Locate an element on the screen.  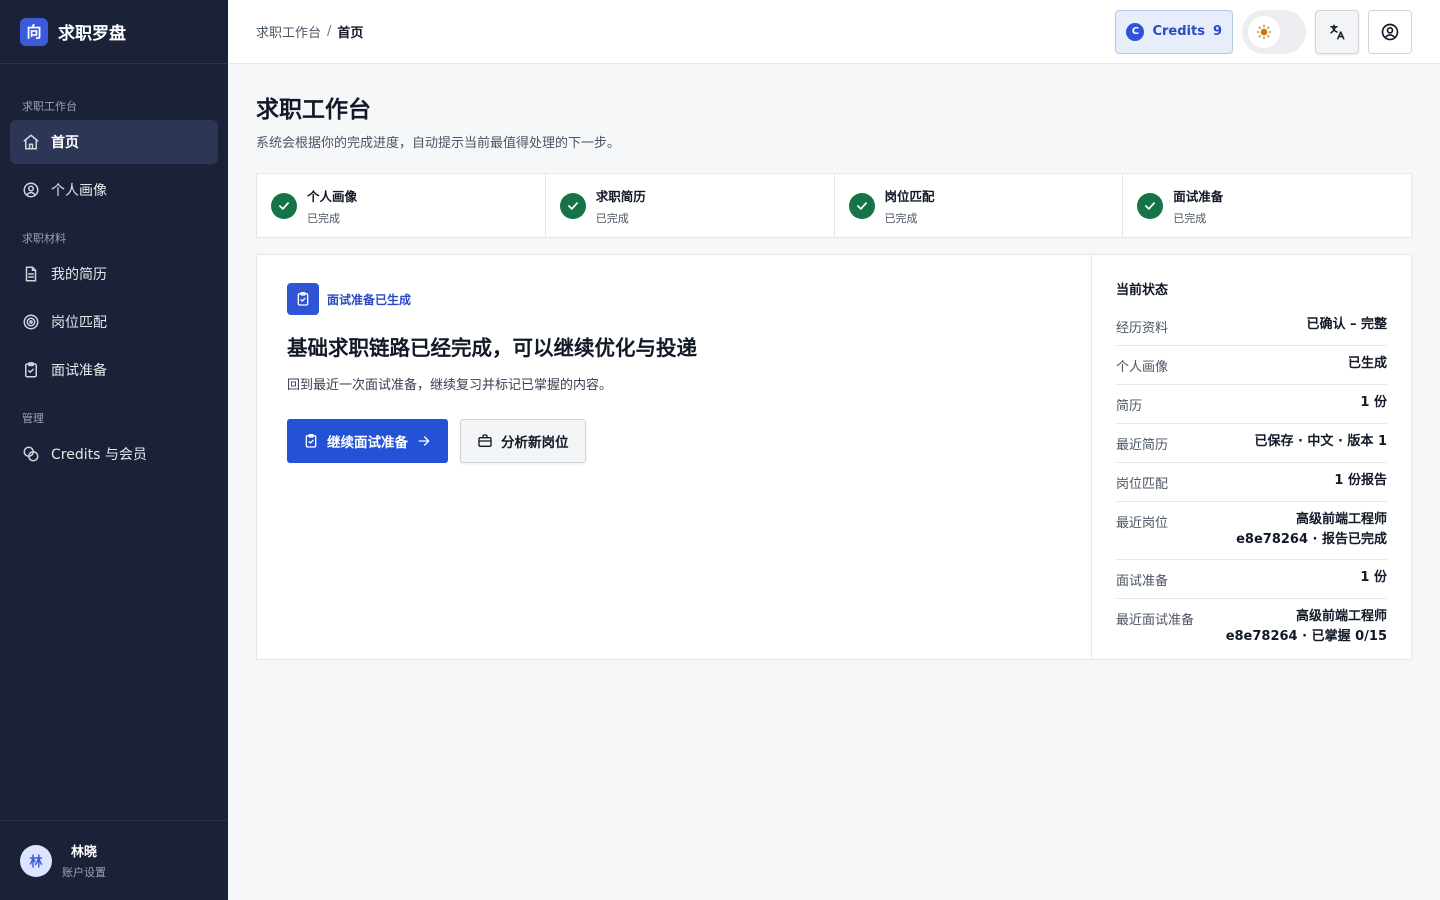
sidebar-item-profile: 个人画像 is located at coordinates (114, 190).